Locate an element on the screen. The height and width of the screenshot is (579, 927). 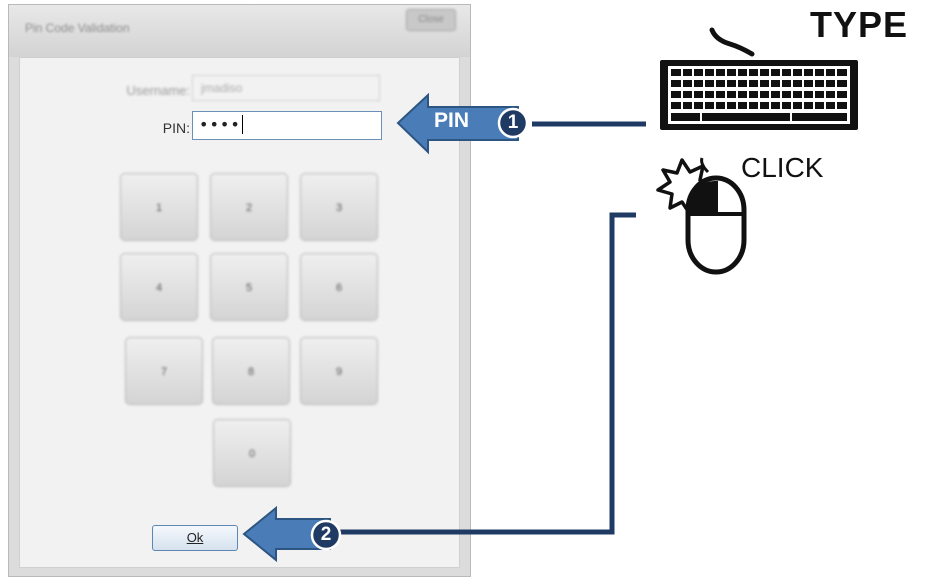
type-label: TYPE is located at coordinates (859, 24).